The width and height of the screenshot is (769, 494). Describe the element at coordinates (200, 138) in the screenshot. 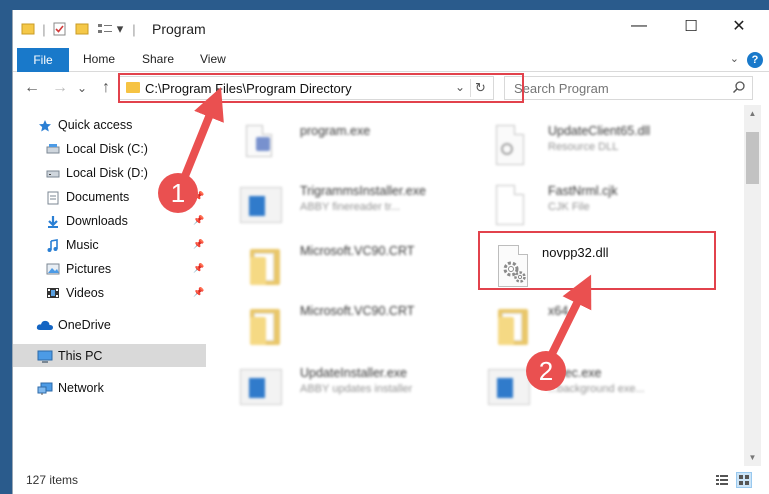

I see `arrow-to-address-bar` at that location.